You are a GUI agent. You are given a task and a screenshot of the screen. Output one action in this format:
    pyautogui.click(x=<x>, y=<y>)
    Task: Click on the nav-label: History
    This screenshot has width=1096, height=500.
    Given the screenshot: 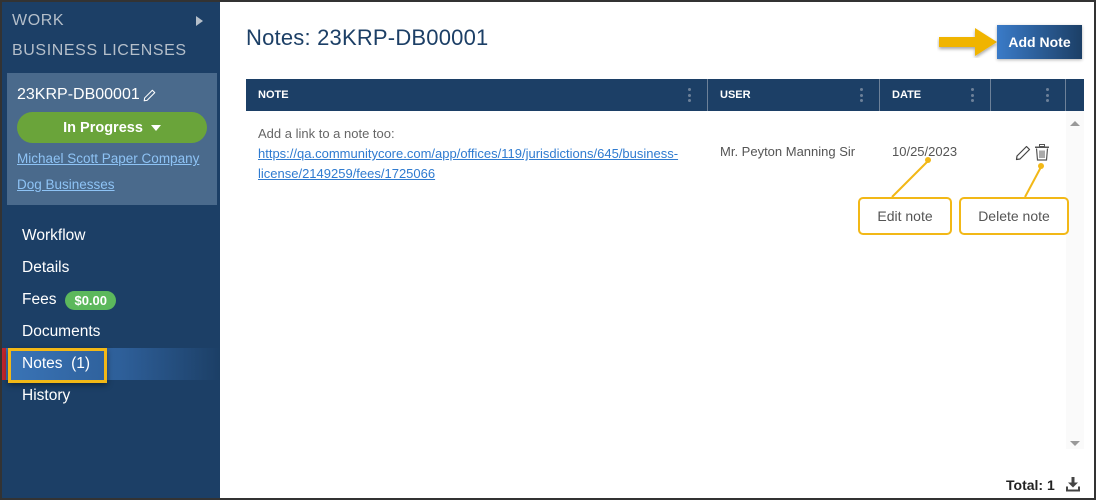 What is the action you would take?
    pyautogui.click(x=46, y=395)
    